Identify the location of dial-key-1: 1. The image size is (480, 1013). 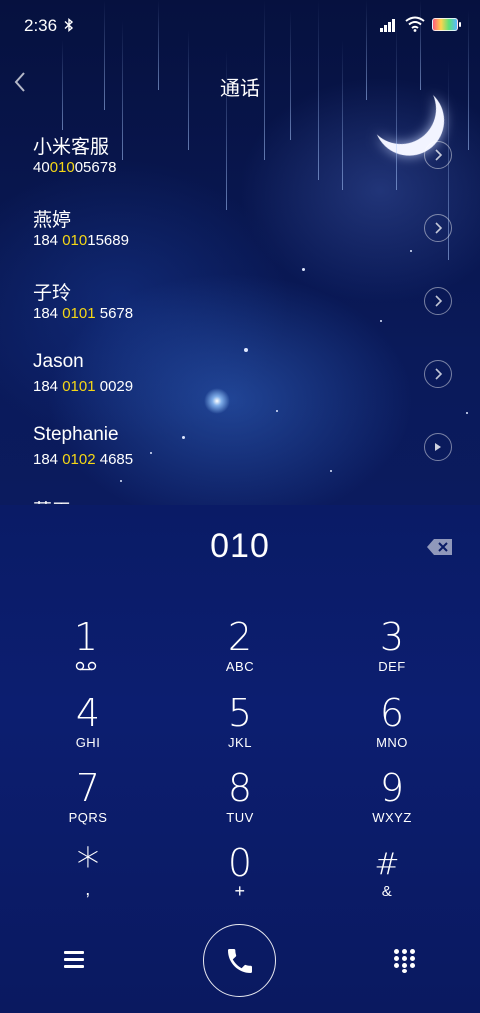
(86, 652).